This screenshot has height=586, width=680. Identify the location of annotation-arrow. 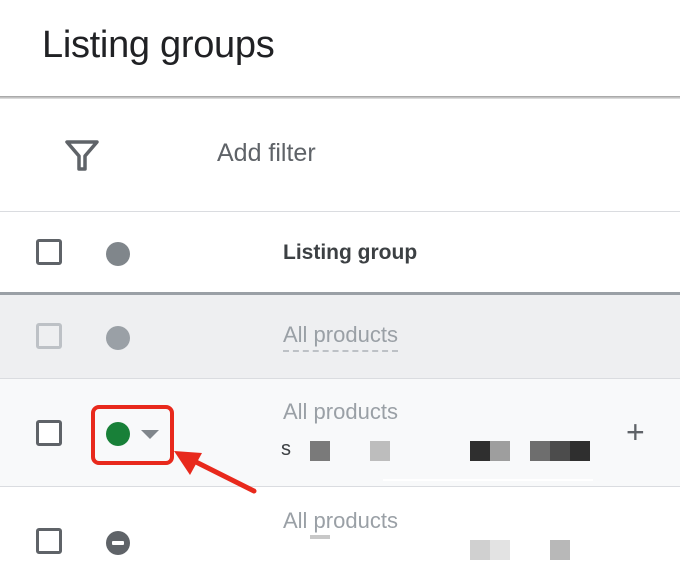
(215, 472).